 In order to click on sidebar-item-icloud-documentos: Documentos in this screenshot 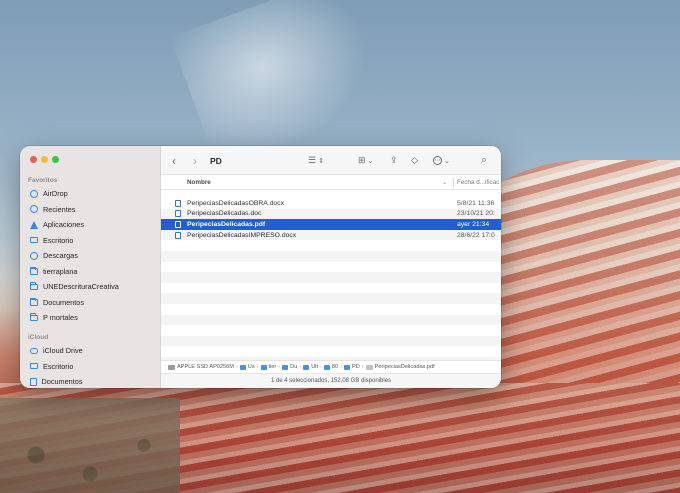, I will do `click(90, 381)`.